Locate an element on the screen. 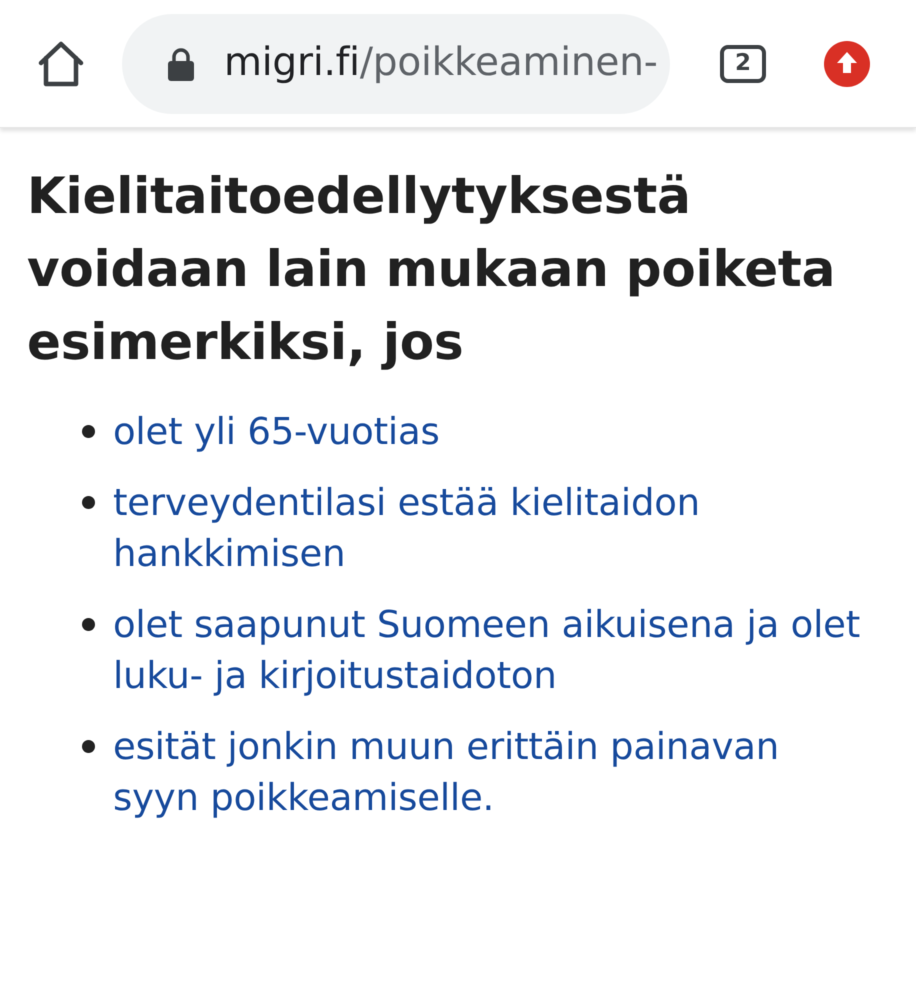 The image size is (916, 1000). list-item-text: terveydentilasi estää kielitaidon hankkimisen is located at coordinates (407, 528).